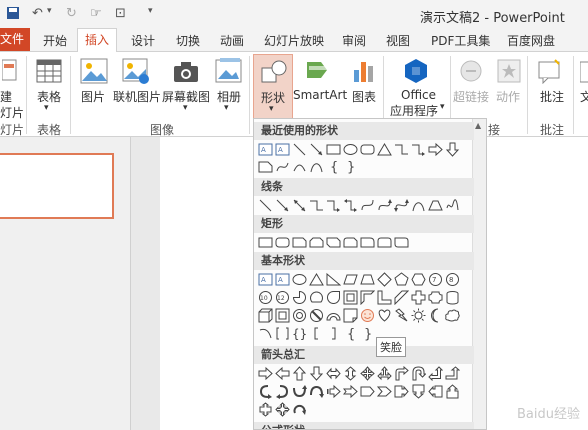 Image resolution: width=588 pixels, height=430 pixels. I want to click on left-right-arrow-shape-icon, so click(333, 373).